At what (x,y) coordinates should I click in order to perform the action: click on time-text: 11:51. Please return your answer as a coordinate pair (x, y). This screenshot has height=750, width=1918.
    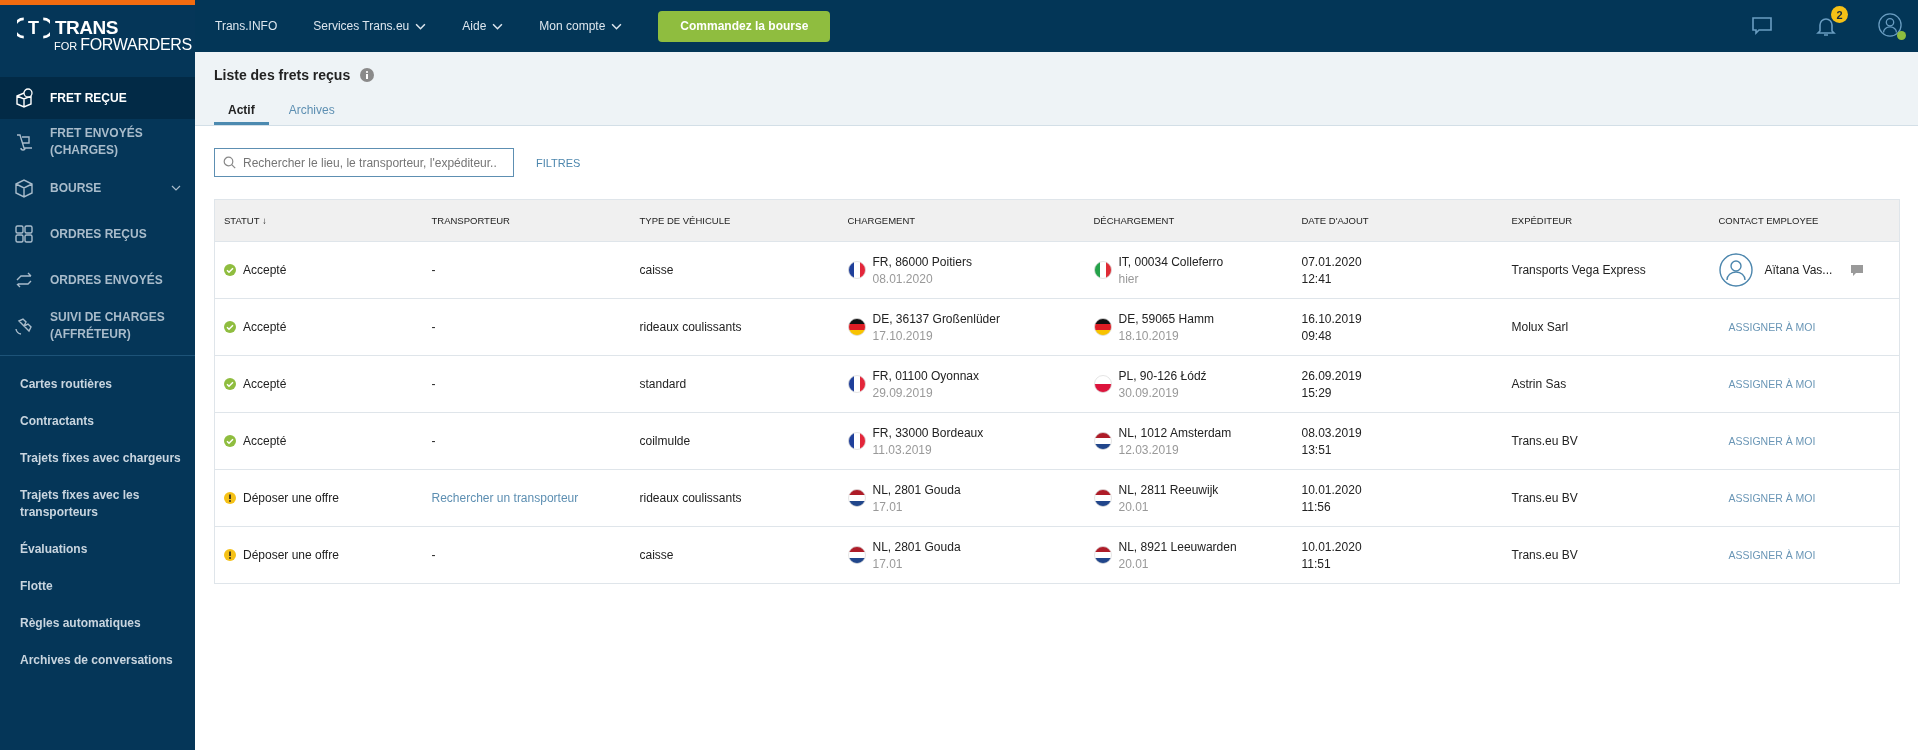
    Looking at the image, I should click on (1316, 563).